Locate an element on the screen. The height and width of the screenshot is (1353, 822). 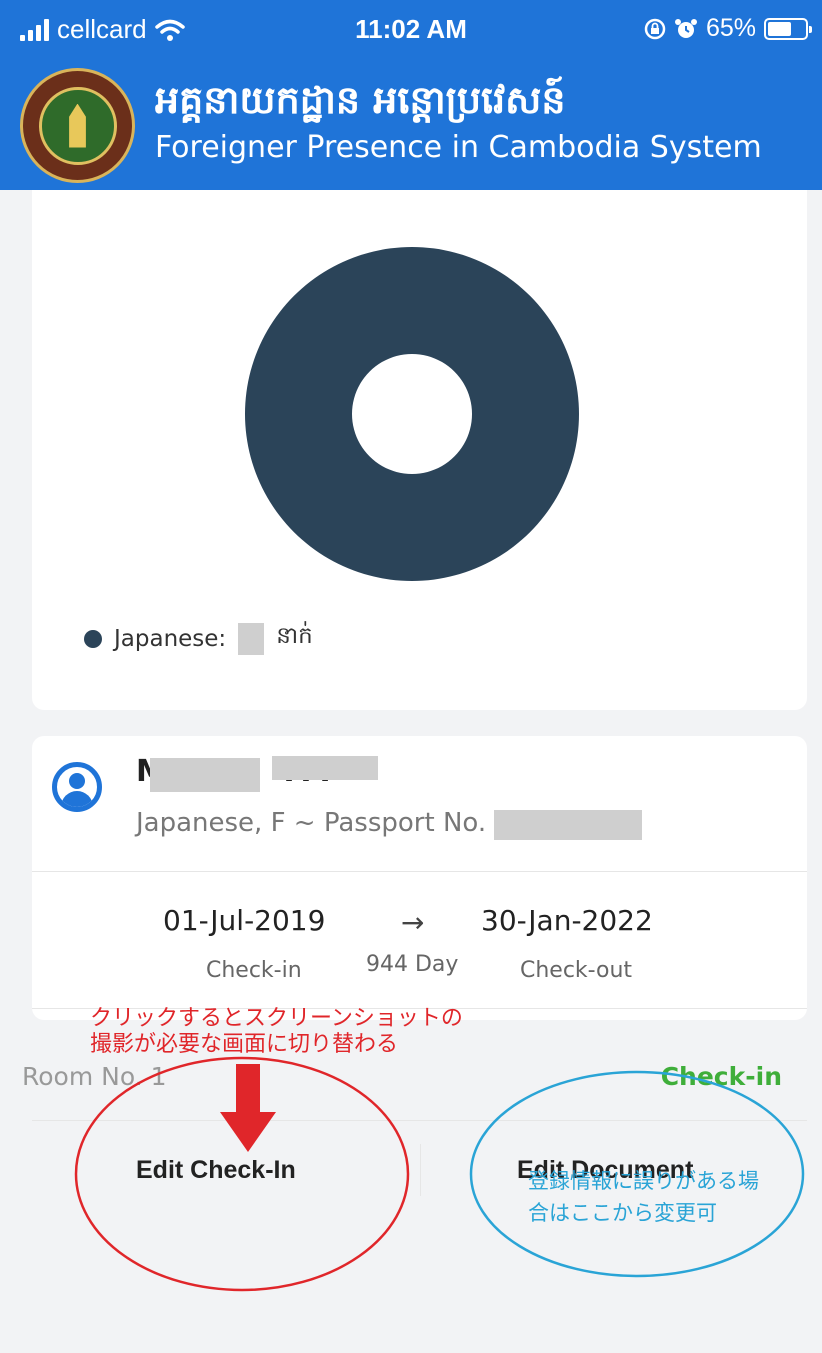
guest-nationality-passport: Japanese, F ~ Passport No. TR is located at coordinates (332, 823).